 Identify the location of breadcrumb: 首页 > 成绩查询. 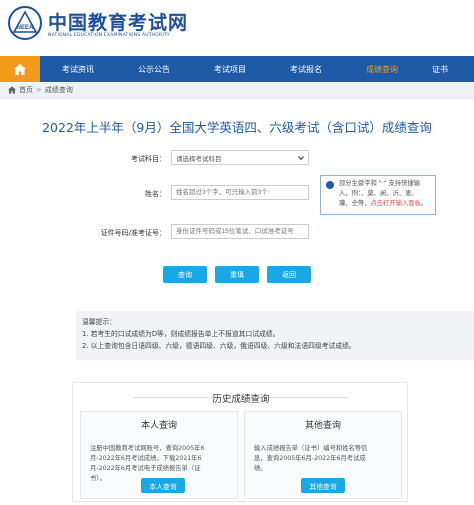
(237, 90).